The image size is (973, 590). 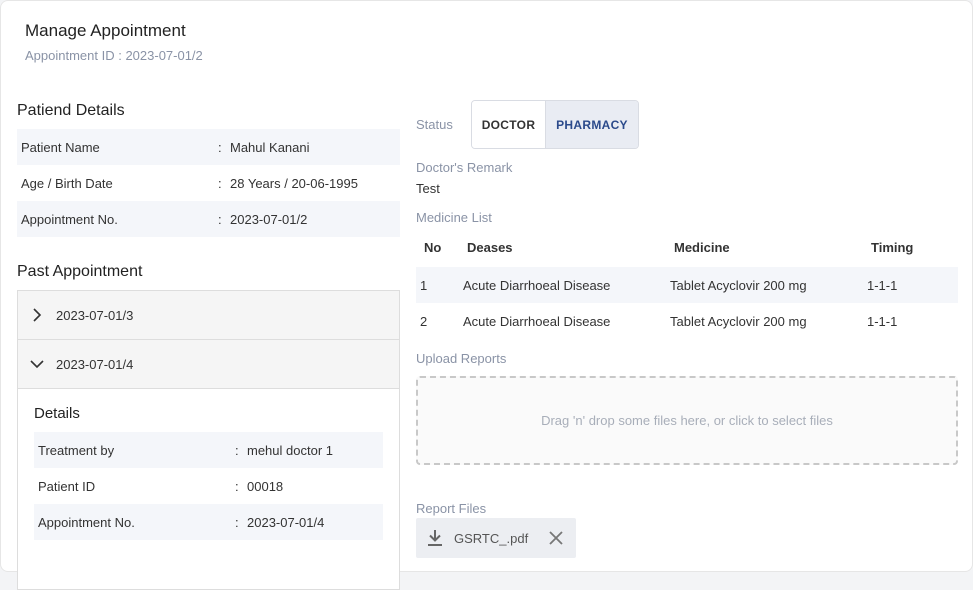 I want to click on row-label: Patient ID, so click(x=67, y=486).